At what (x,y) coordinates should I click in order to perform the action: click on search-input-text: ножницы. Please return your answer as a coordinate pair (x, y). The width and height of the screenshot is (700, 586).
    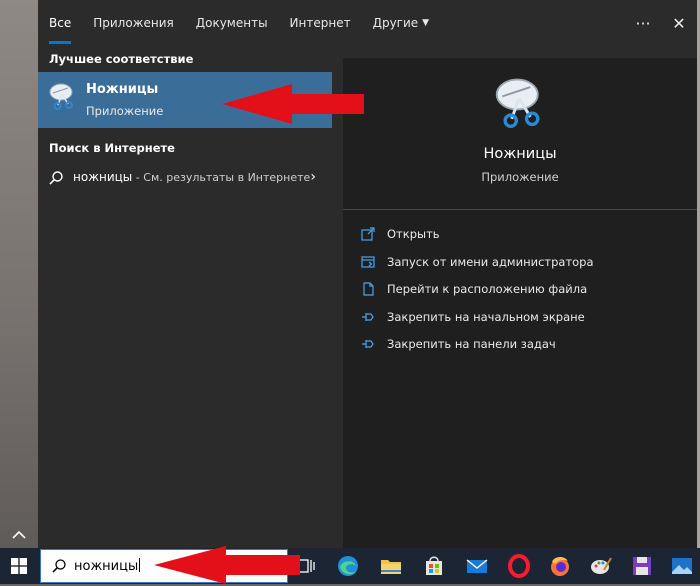
    Looking at the image, I should click on (107, 566).